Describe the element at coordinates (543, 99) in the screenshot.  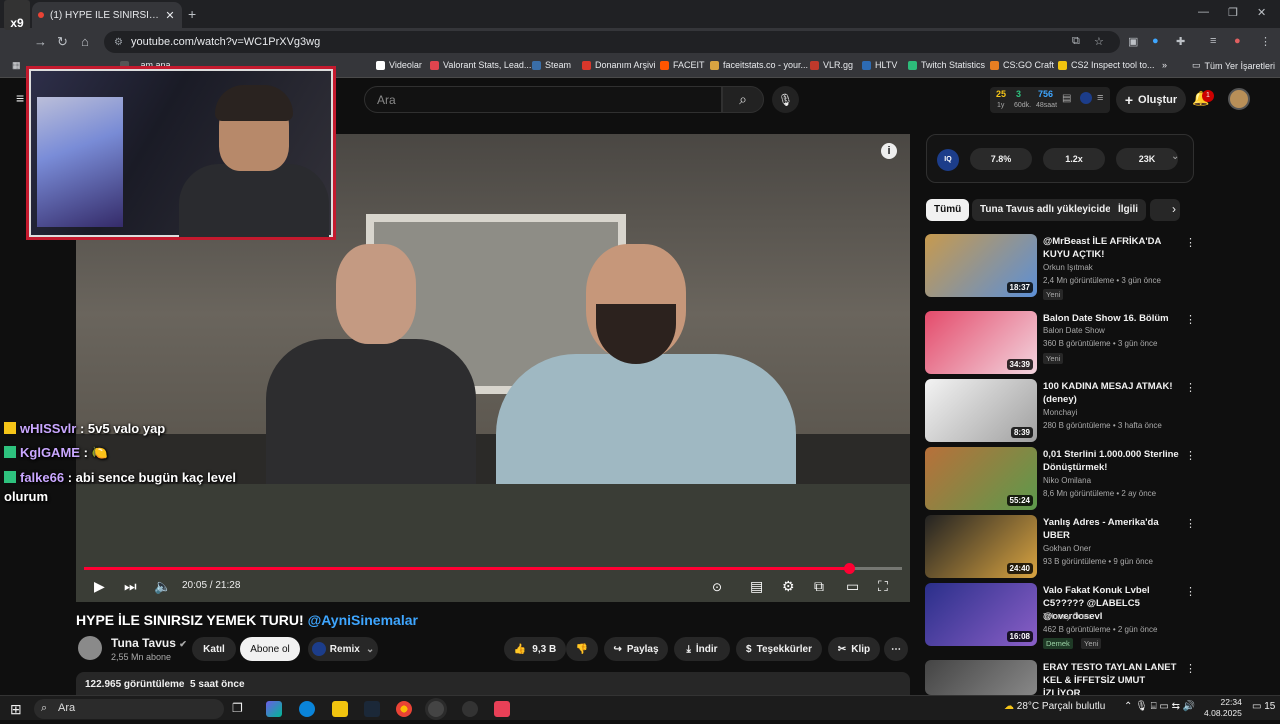
I see `search-input: Ara` at that location.